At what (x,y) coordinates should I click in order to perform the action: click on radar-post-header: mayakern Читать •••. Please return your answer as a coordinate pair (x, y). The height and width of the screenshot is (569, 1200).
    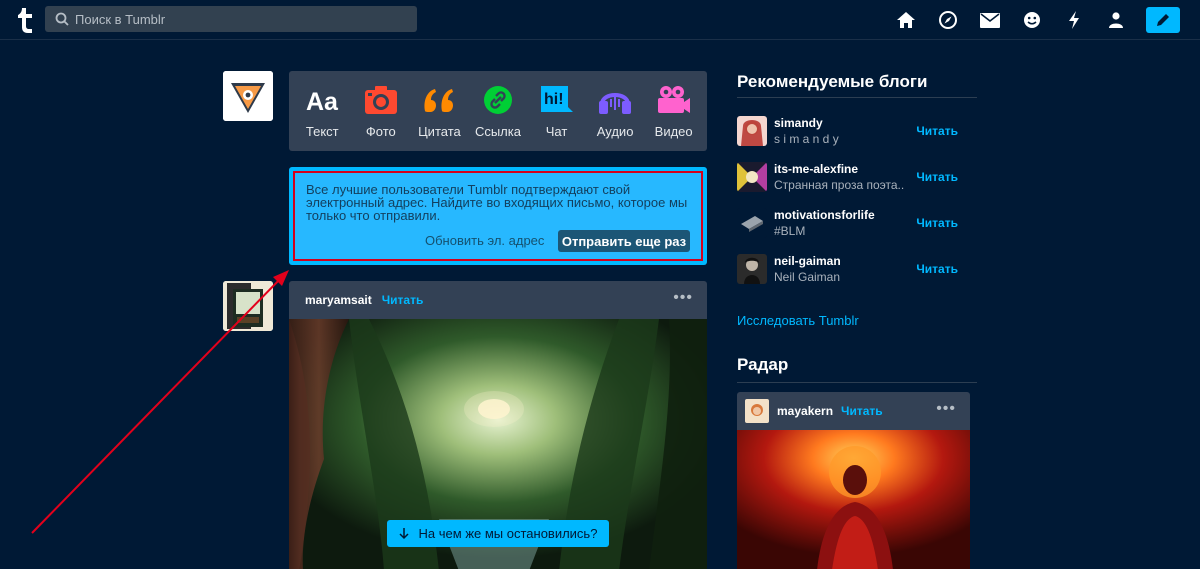
    Looking at the image, I should click on (853, 411).